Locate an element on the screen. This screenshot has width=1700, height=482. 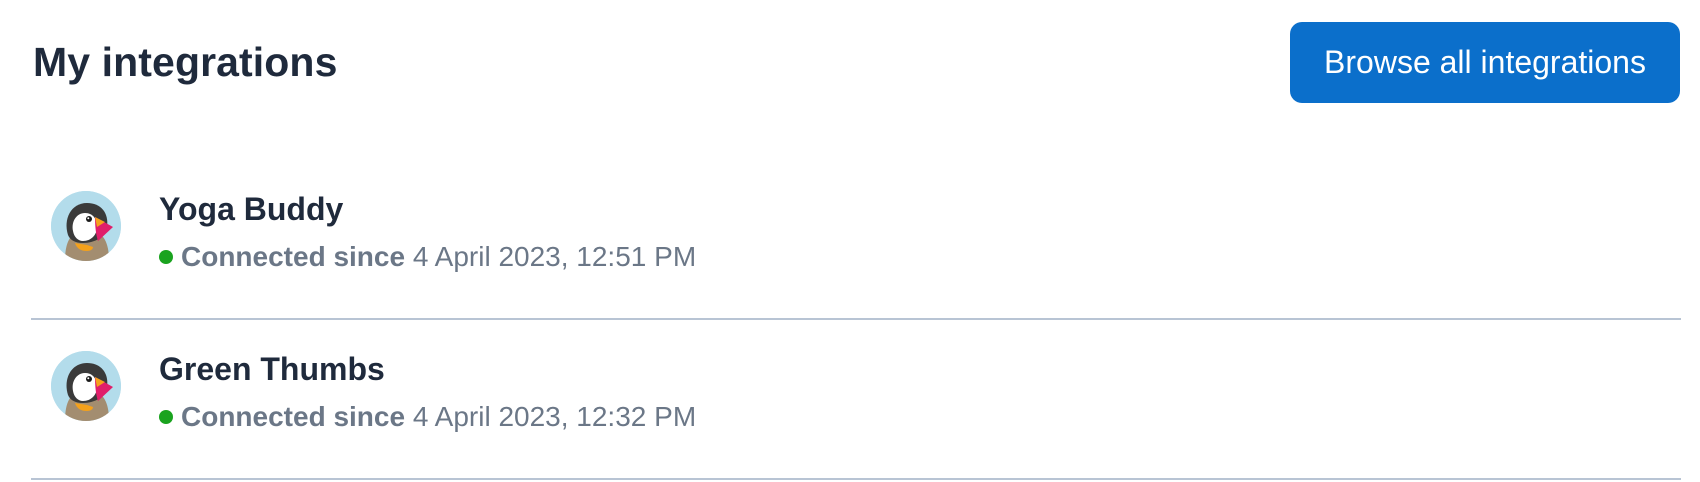
connection-status: Connected since 4 April 2023, 12:32 PM is located at coordinates (427, 417).